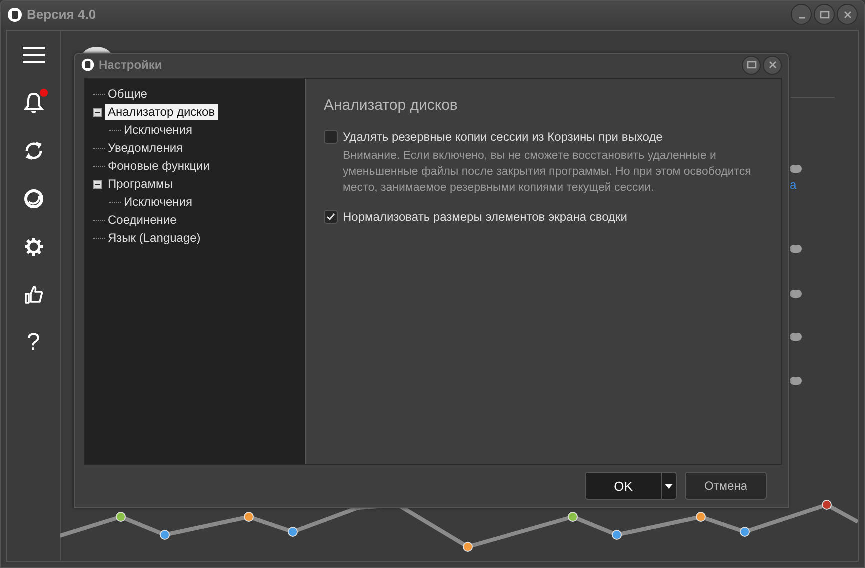  What do you see at coordinates (391, 105) in the screenshot?
I see `section-title: Анализатор дисков` at bounding box center [391, 105].